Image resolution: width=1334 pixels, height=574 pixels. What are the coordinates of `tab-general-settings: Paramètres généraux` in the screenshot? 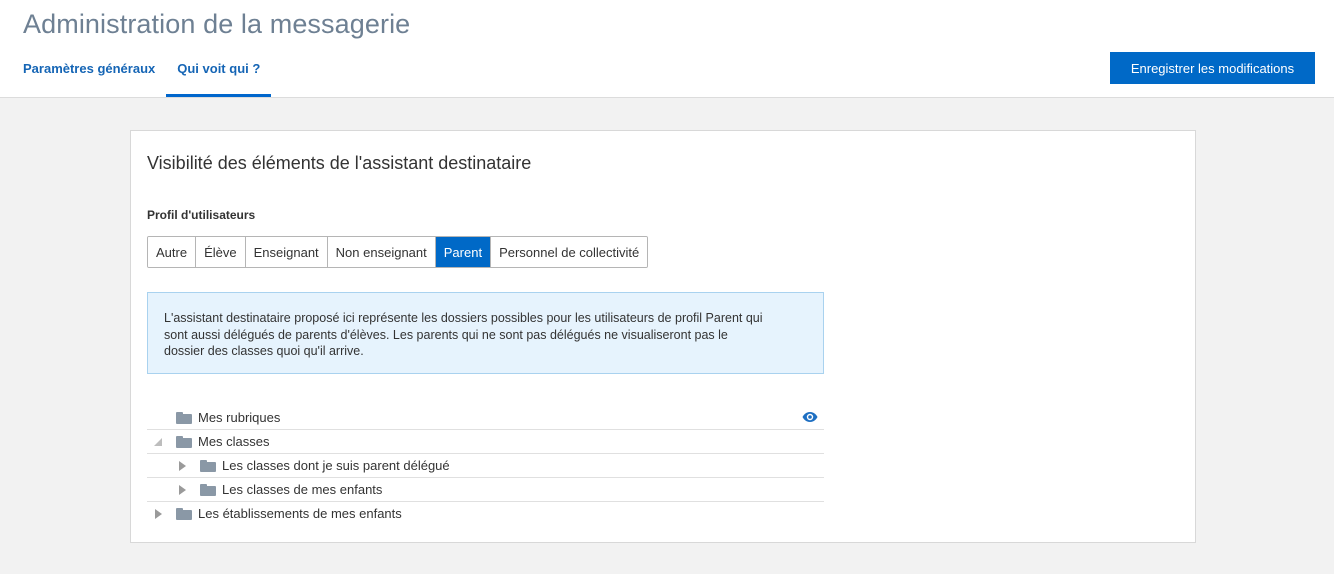 It's located at (89, 74).